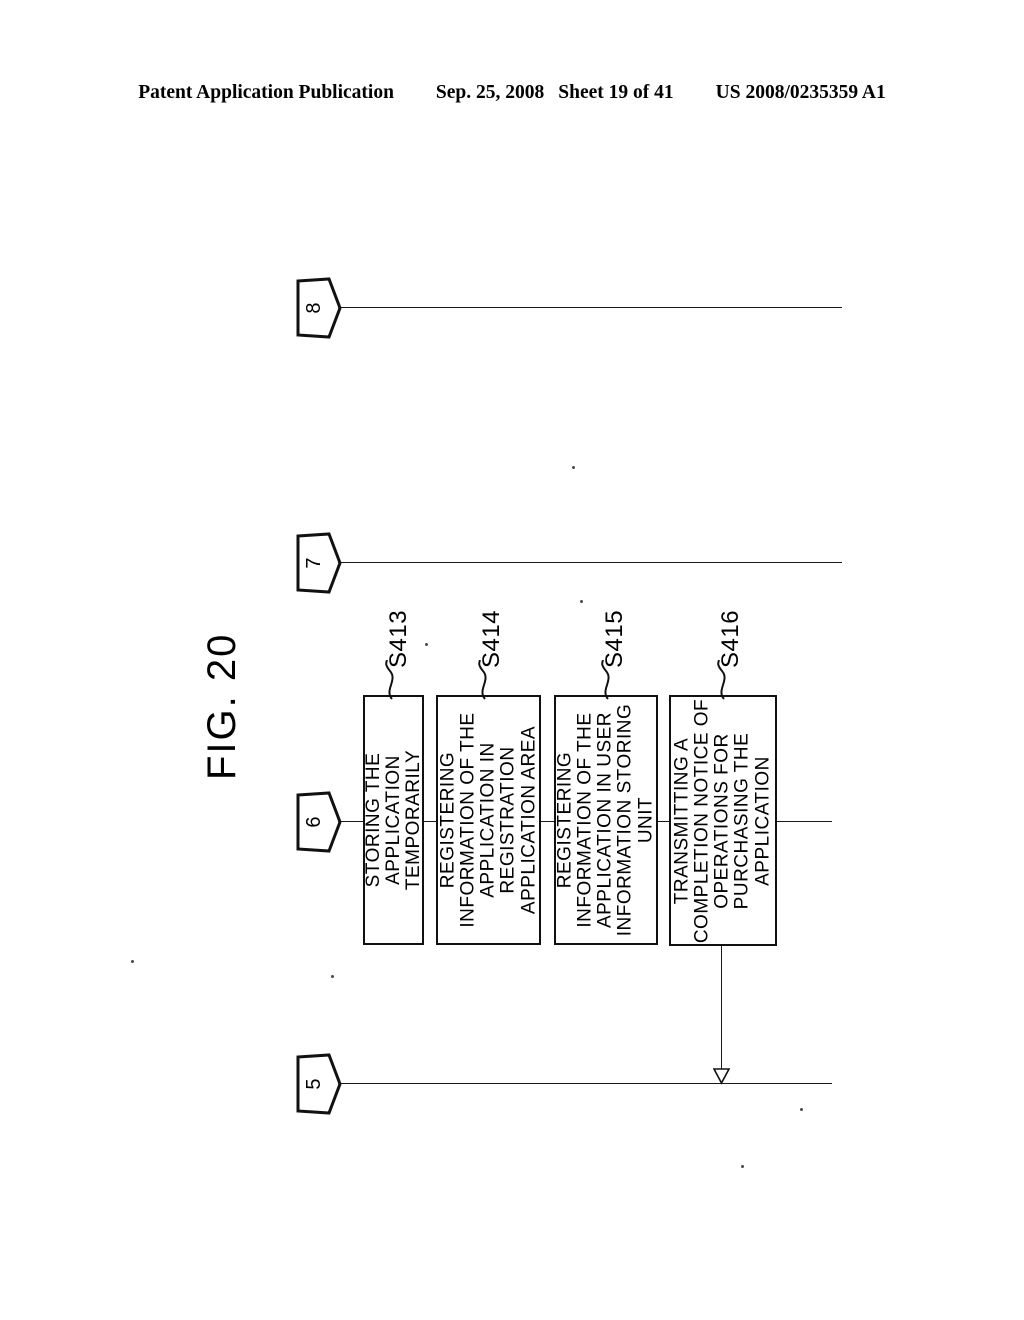 This screenshot has width=1024, height=1320. Describe the element at coordinates (565, 820) in the screenshot. I see `process-box-s415-line-1: REGISTERING` at that location.